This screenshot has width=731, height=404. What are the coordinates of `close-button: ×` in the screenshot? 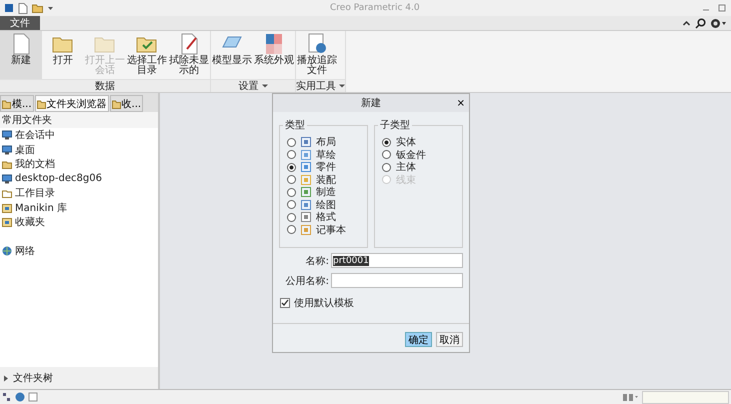 It's located at (460, 103).